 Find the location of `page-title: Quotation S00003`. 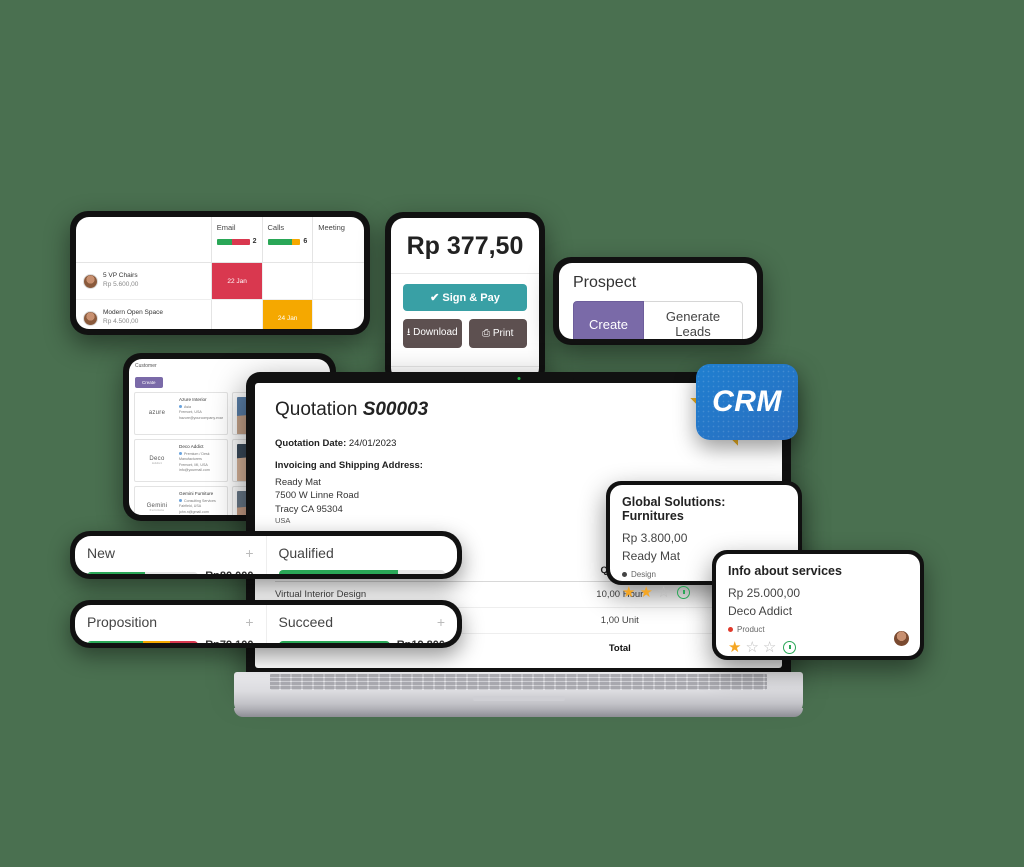

page-title: Quotation S00003 is located at coordinates (518, 410).